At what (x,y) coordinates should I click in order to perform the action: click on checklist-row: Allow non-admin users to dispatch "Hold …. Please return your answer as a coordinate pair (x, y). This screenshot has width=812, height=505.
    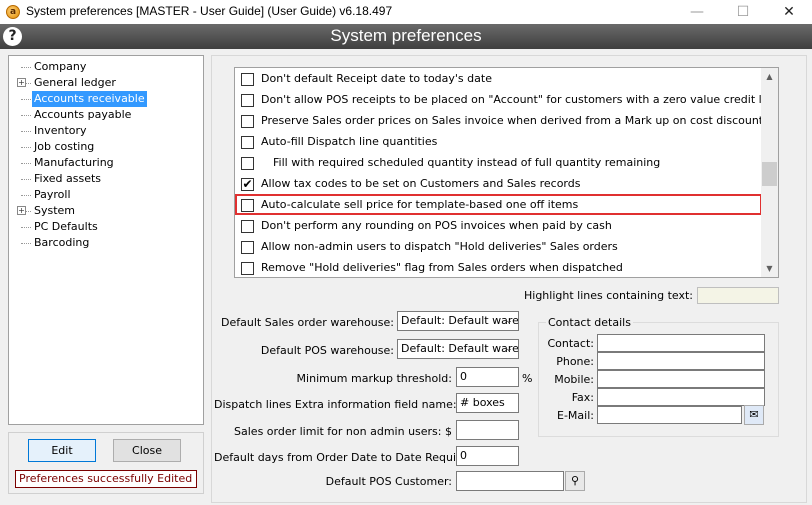
    Looking at the image, I should click on (498, 246).